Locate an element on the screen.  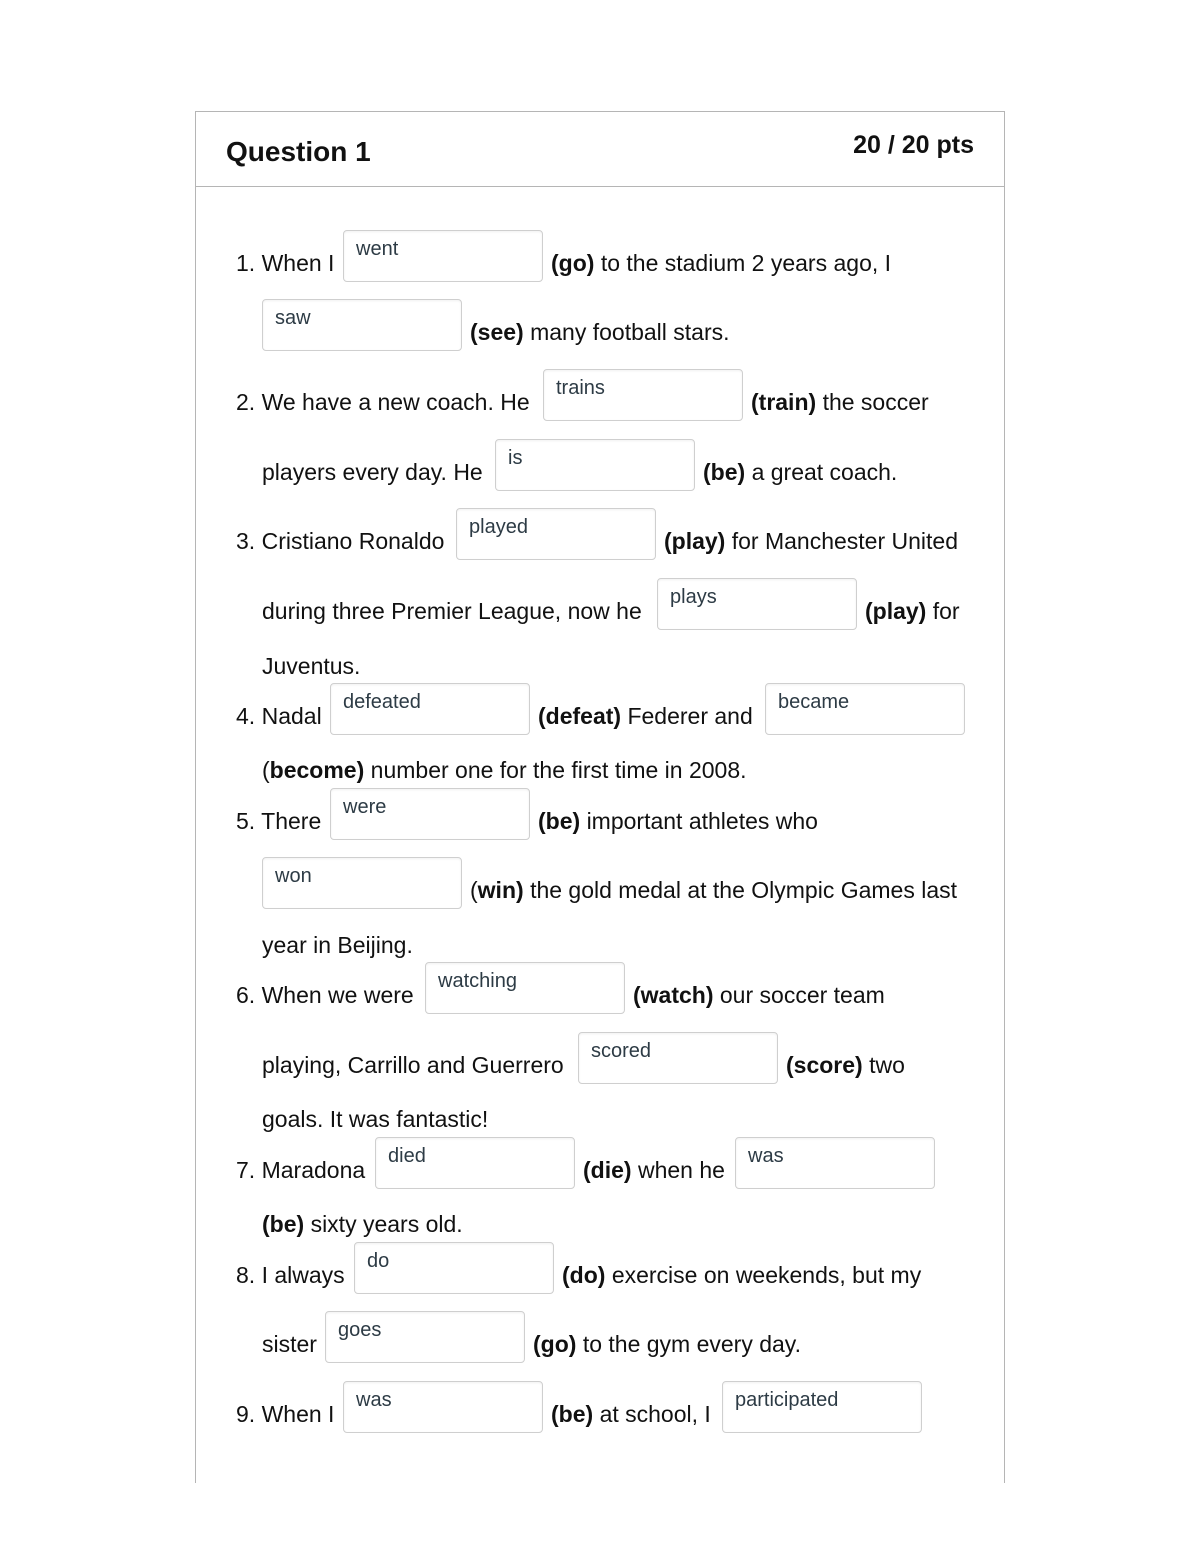
item-text: for Manchester United is located at coordinates (845, 541).